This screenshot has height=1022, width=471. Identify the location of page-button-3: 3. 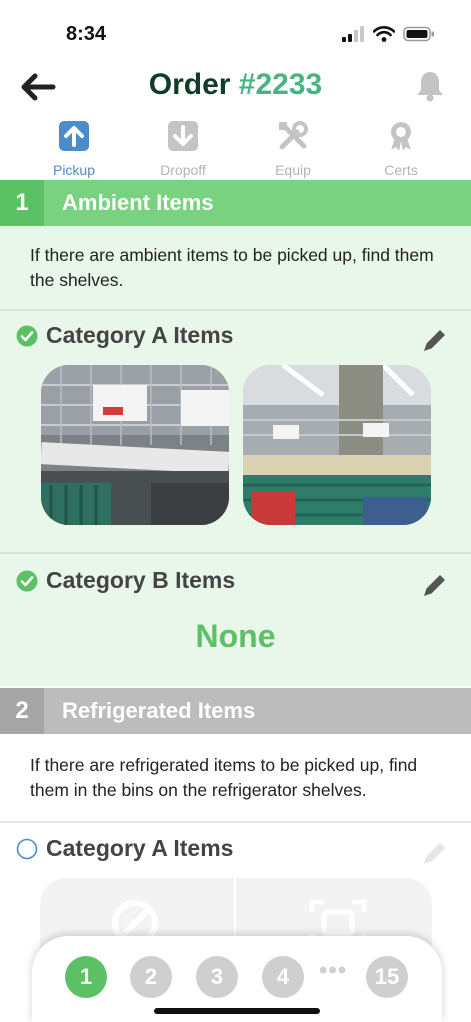
(217, 977).